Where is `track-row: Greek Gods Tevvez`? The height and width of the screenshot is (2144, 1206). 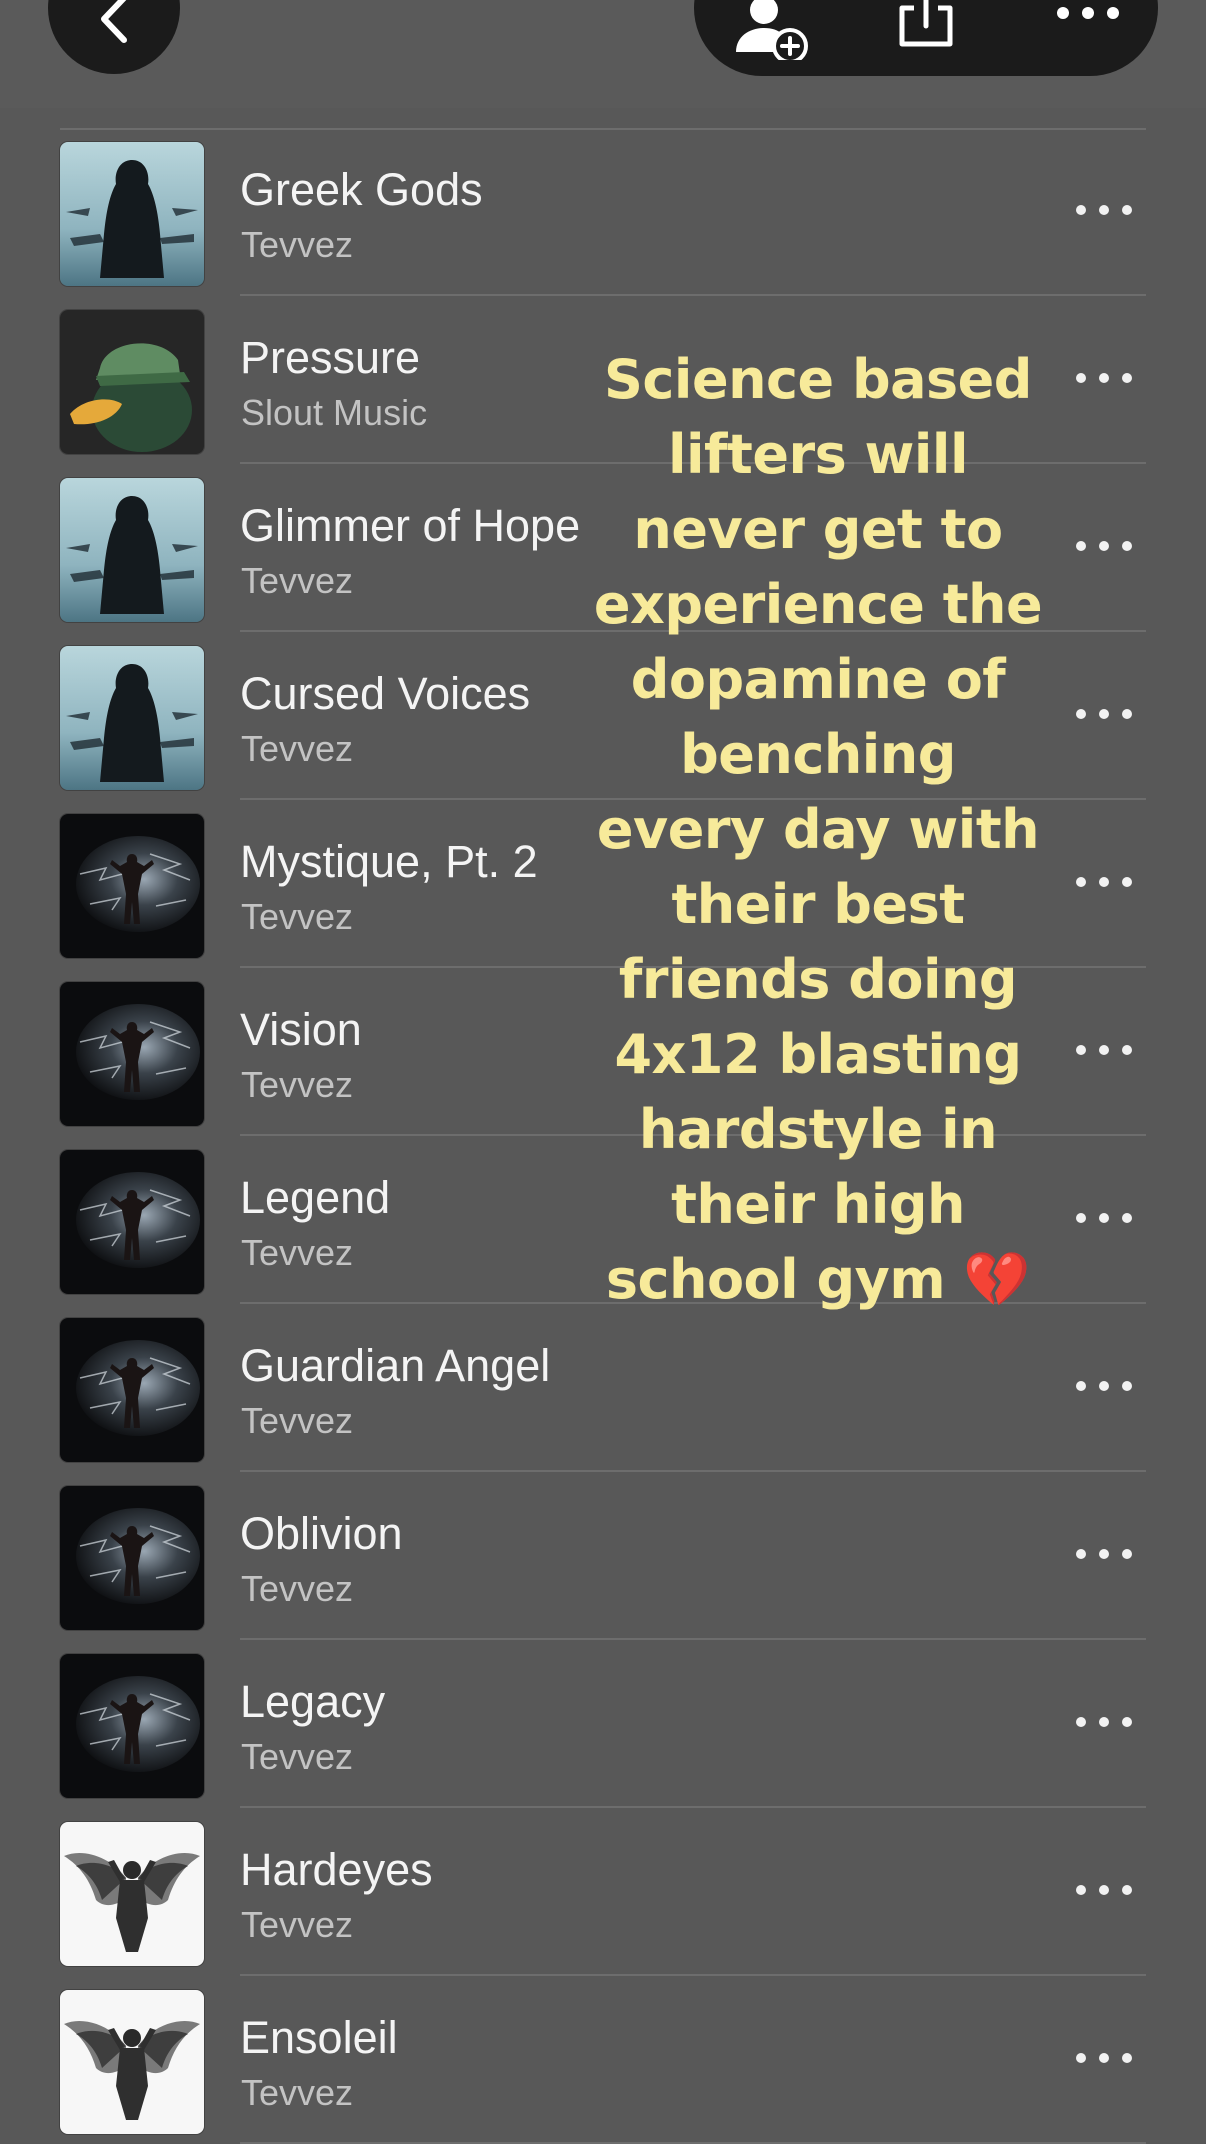 track-row: Greek Gods Tevvez is located at coordinates (603, 212).